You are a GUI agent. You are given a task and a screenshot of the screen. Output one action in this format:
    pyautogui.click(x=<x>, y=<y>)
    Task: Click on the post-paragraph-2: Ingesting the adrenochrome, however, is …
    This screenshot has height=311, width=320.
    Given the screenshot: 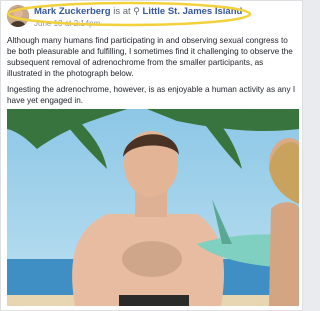 What is the action you would take?
    pyautogui.click(x=151, y=95)
    